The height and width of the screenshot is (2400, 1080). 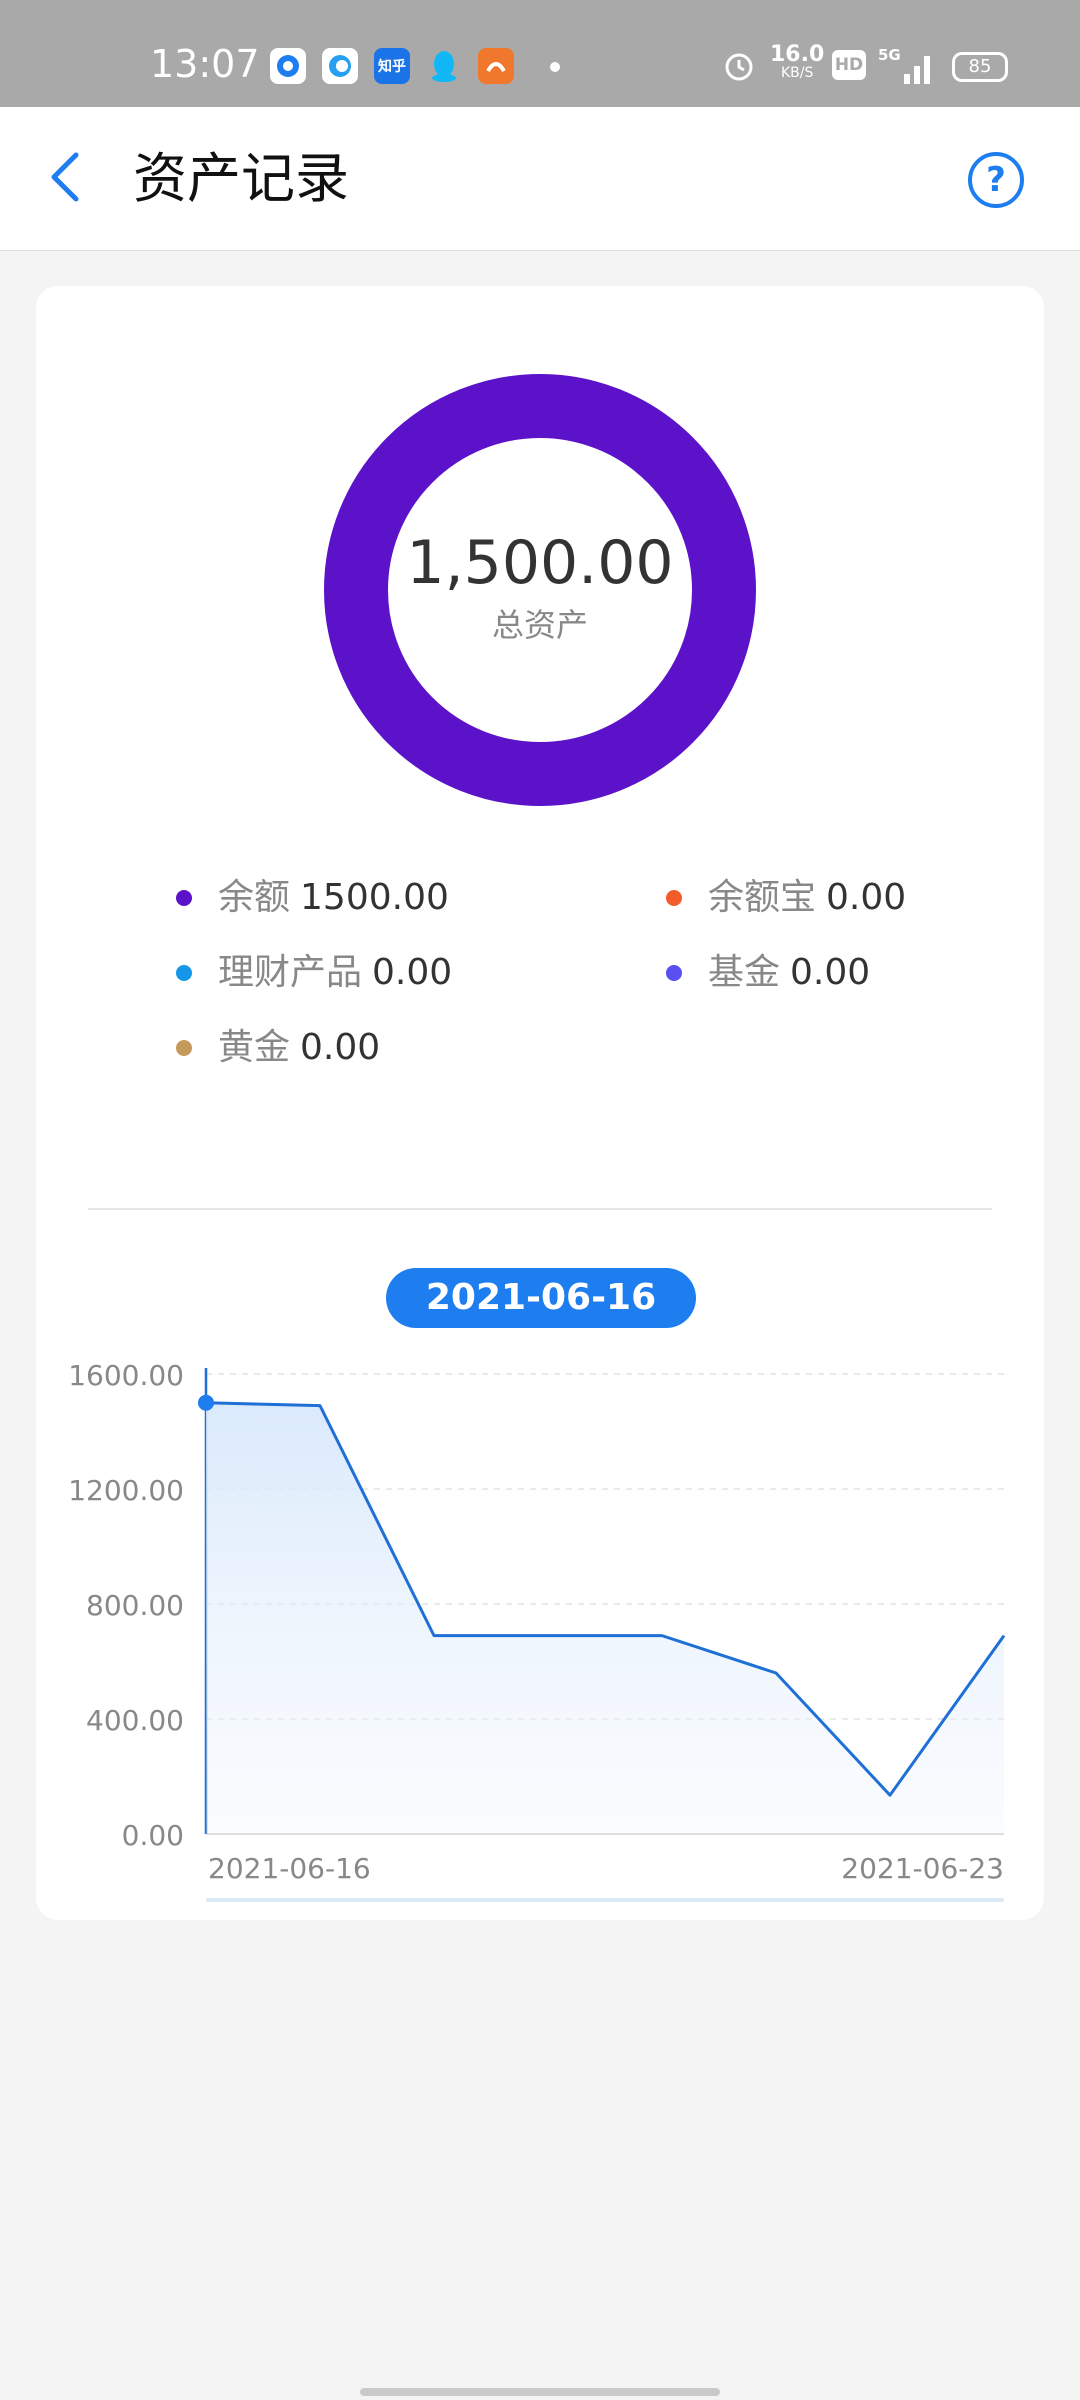 What do you see at coordinates (540, 53) in the screenshot?
I see `status-bar: 13:07 知乎 16.0 KB/S HD 5G 85` at bounding box center [540, 53].